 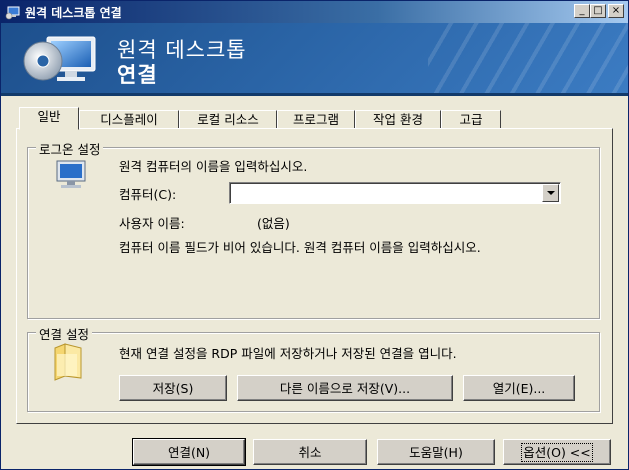 What do you see at coordinates (395, 193) in the screenshot?
I see `computer-combobox` at bounding box center [395, 193].